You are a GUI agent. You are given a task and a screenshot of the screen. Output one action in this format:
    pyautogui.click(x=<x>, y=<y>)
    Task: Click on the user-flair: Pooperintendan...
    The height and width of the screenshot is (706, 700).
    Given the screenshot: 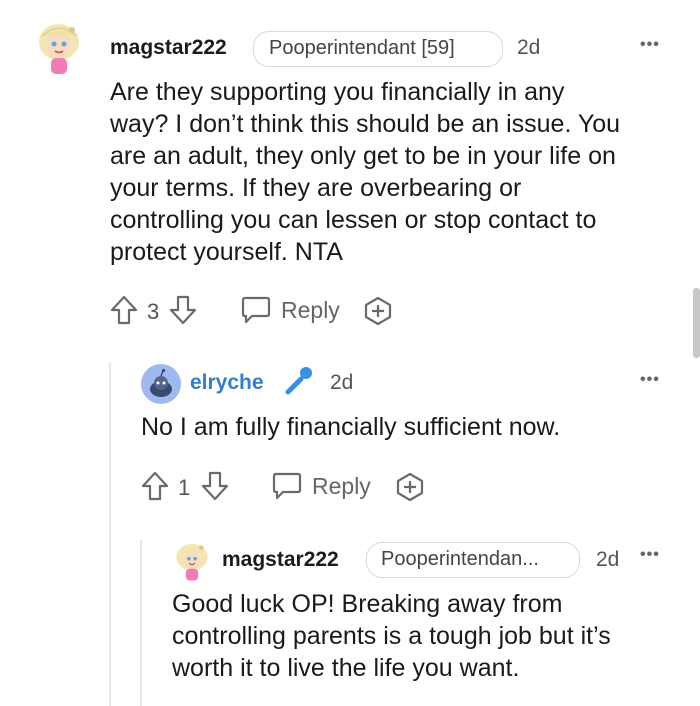 What is the action you would take?
    pyautogui.click(x=473, y=560)
    